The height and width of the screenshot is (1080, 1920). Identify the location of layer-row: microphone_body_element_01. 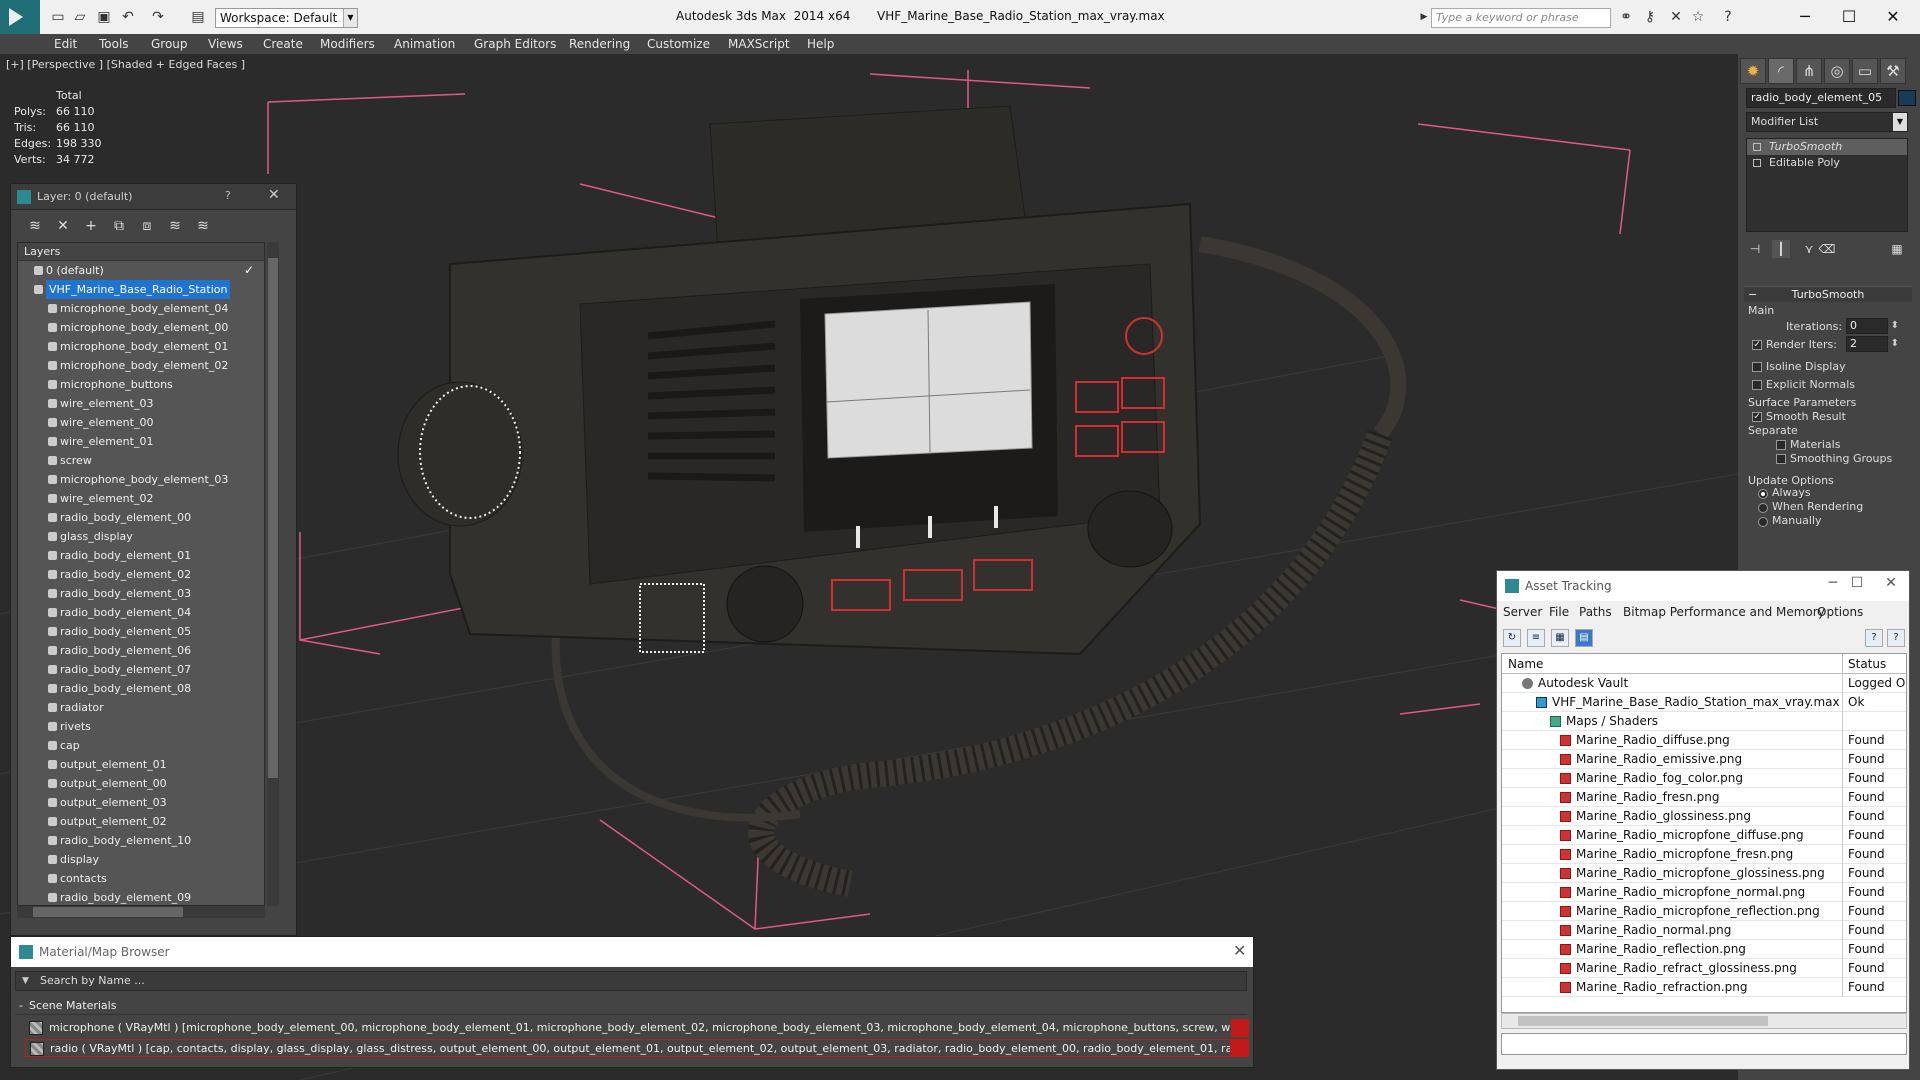
(141, 346).